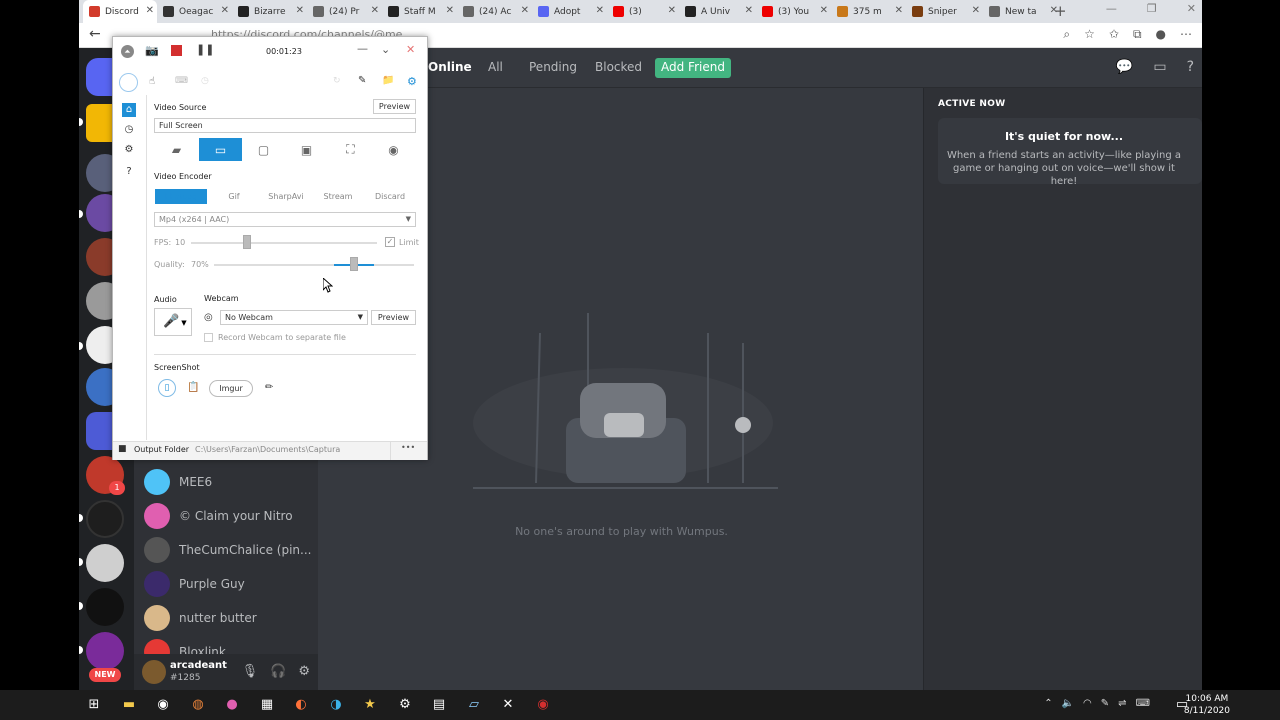 The height and width of the screenshot is (720, 1280). What do you see at coordinates (200, 618) in the screenshot?
I see `dm-item: nutter butter` at bounding box center [200, 618].